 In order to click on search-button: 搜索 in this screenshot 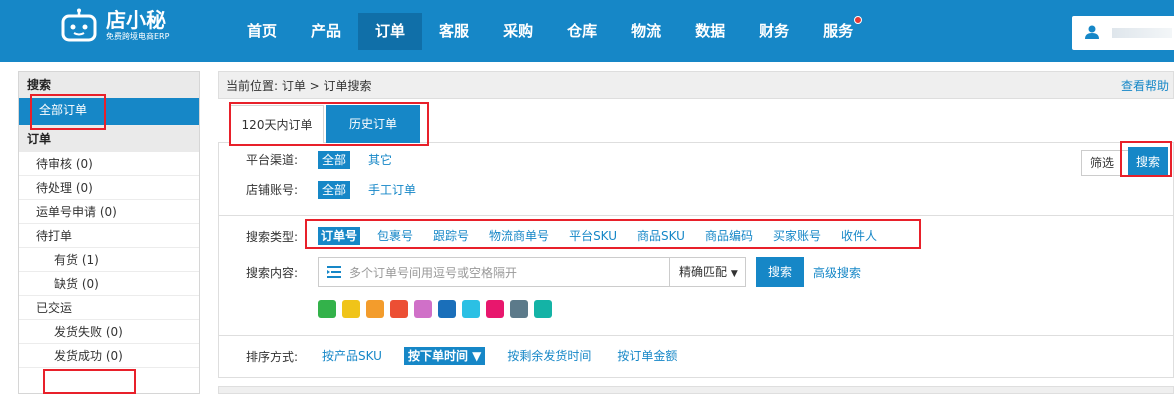, I will do `click(780, 272)`.